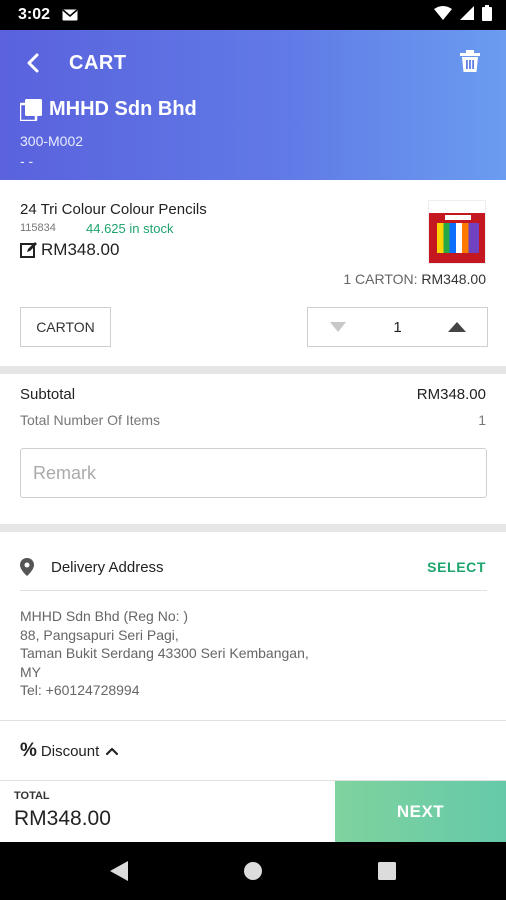 The height and width of the screenshot is (900, 506). What do you see at coordinates (34, 14) in the screenshot?
I see `status-time: 3:02` at bounding box center [34, 14].